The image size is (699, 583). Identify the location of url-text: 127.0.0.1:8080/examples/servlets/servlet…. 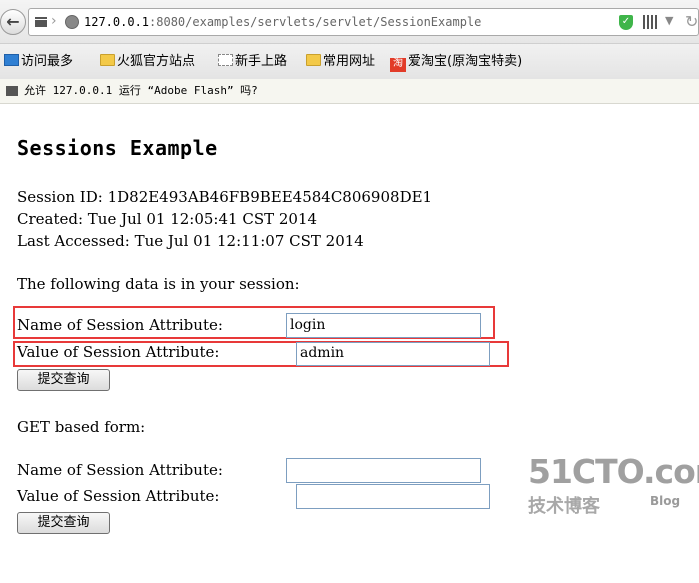
(282, 22).